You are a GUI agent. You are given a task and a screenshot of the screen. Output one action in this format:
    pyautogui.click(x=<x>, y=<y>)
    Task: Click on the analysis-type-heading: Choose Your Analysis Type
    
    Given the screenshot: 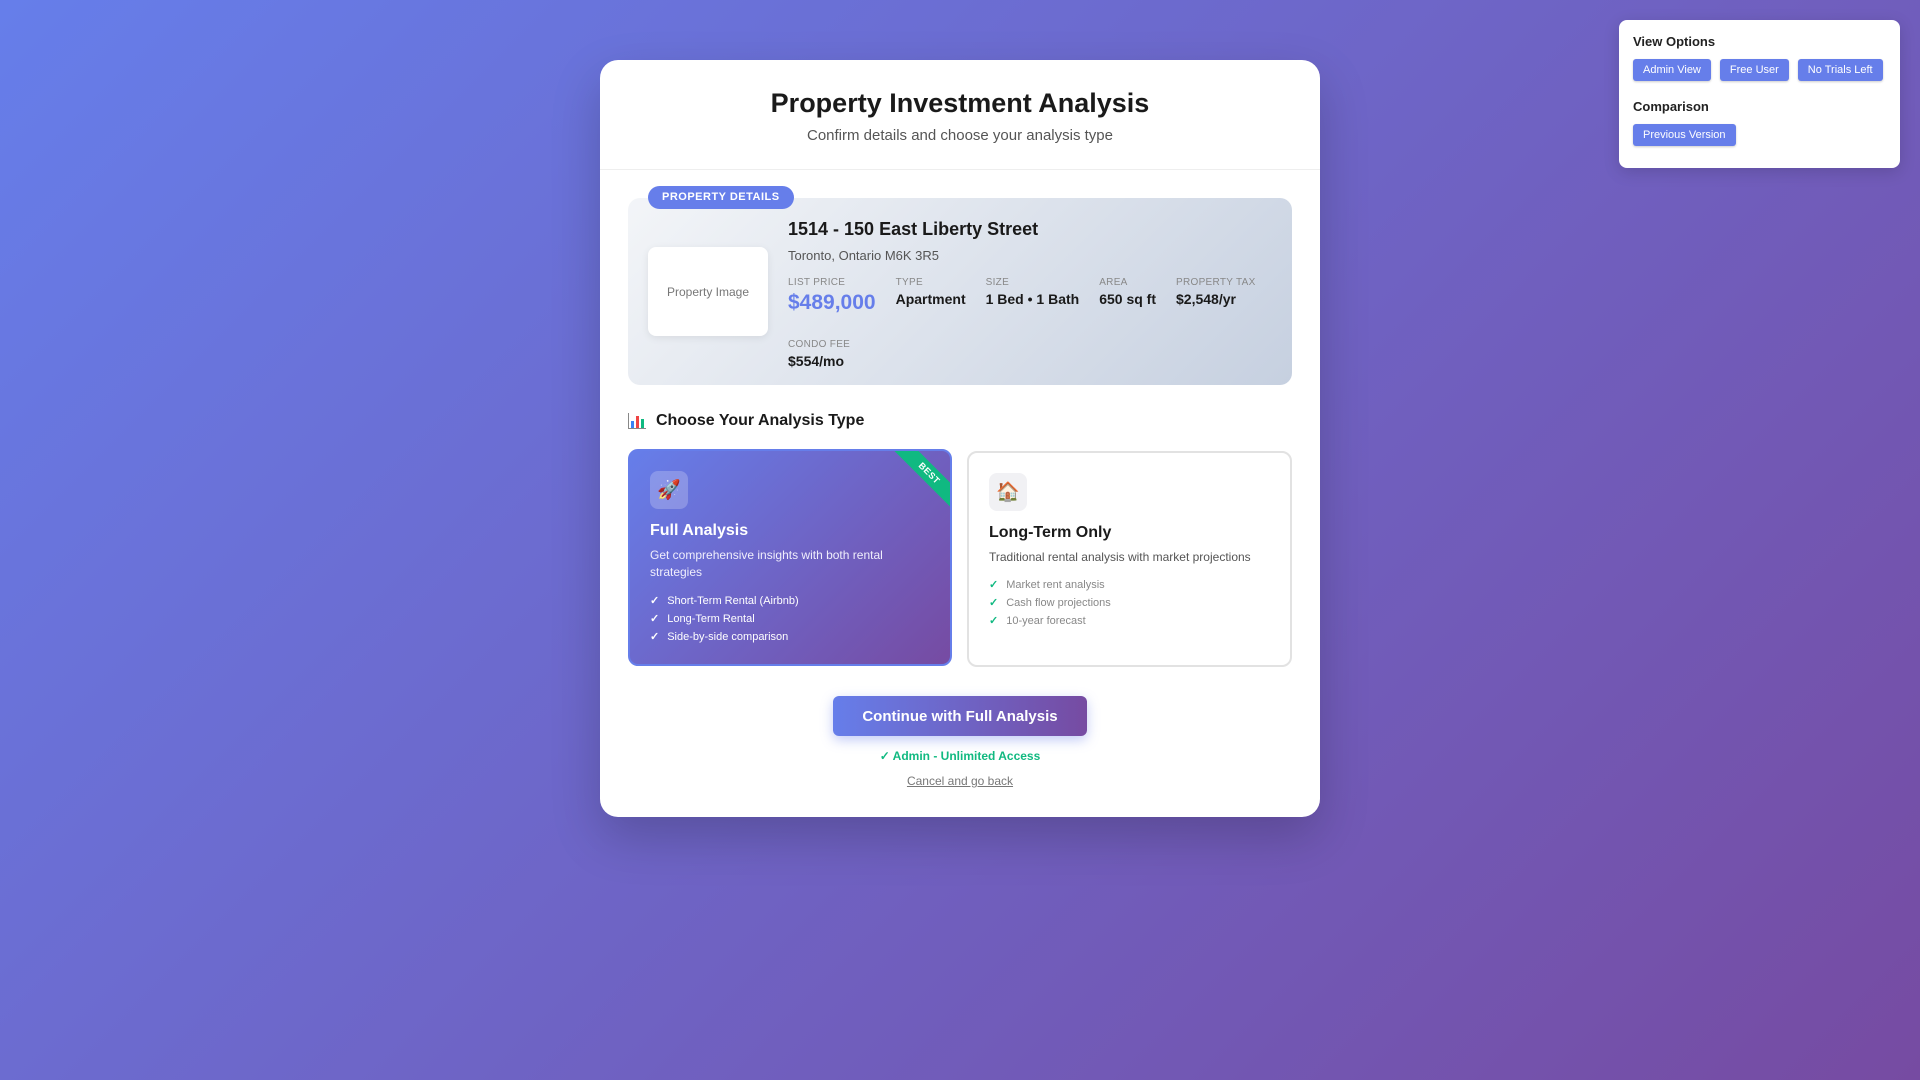 What is the action you would take?
    pyautogui.click(x=746, y=421)
    